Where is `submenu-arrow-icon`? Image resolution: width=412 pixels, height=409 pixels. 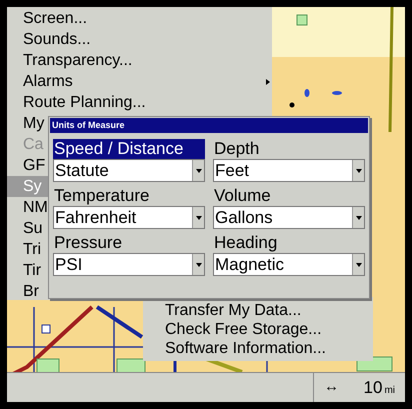
submenu-arrow-icon is located at coordinates (268, 82).